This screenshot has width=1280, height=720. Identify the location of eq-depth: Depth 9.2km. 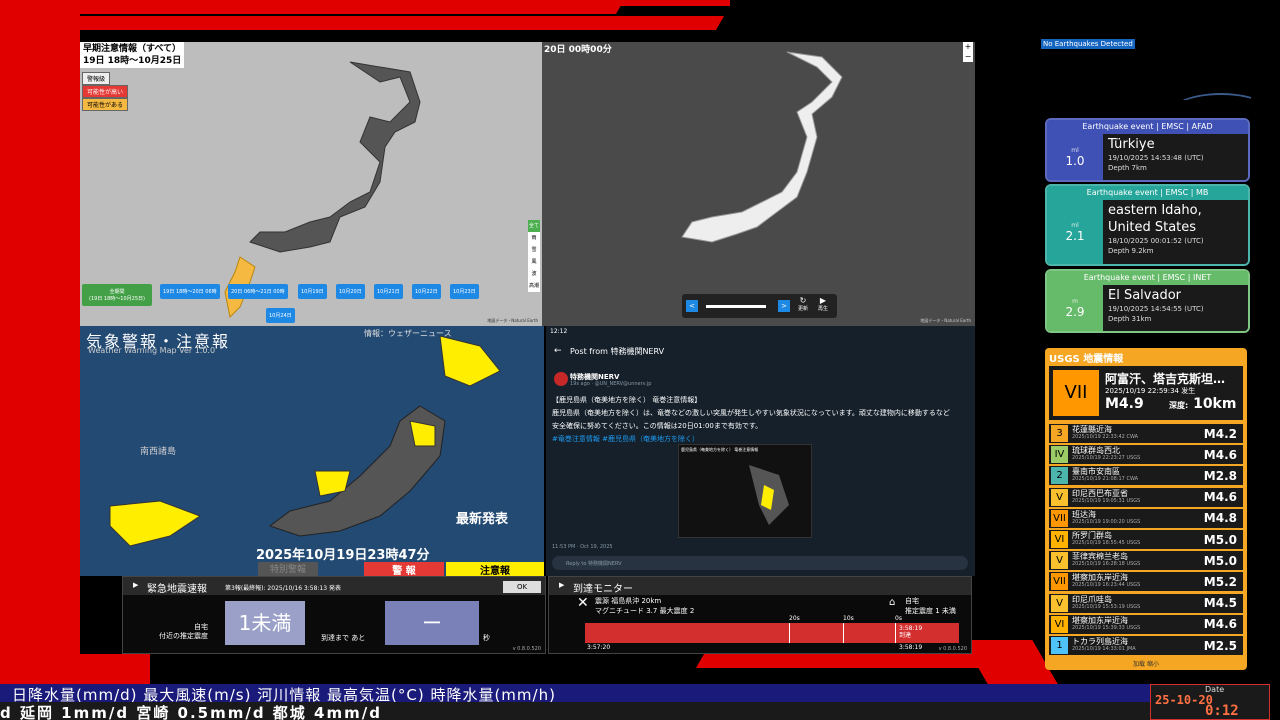
(1131, 251).